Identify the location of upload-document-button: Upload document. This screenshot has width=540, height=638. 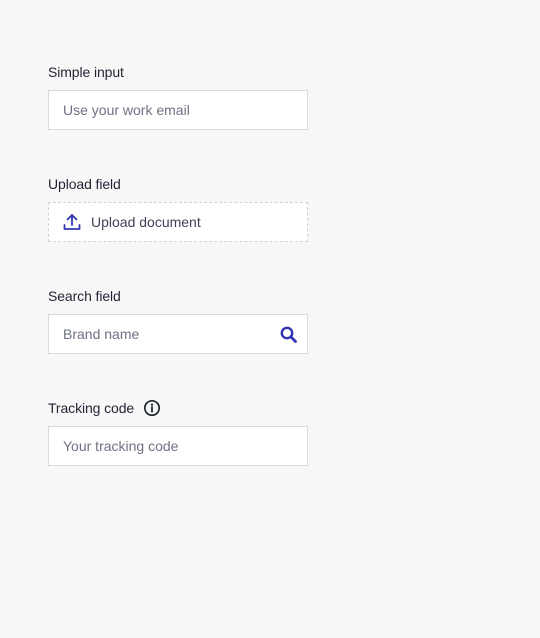
(178, 222).